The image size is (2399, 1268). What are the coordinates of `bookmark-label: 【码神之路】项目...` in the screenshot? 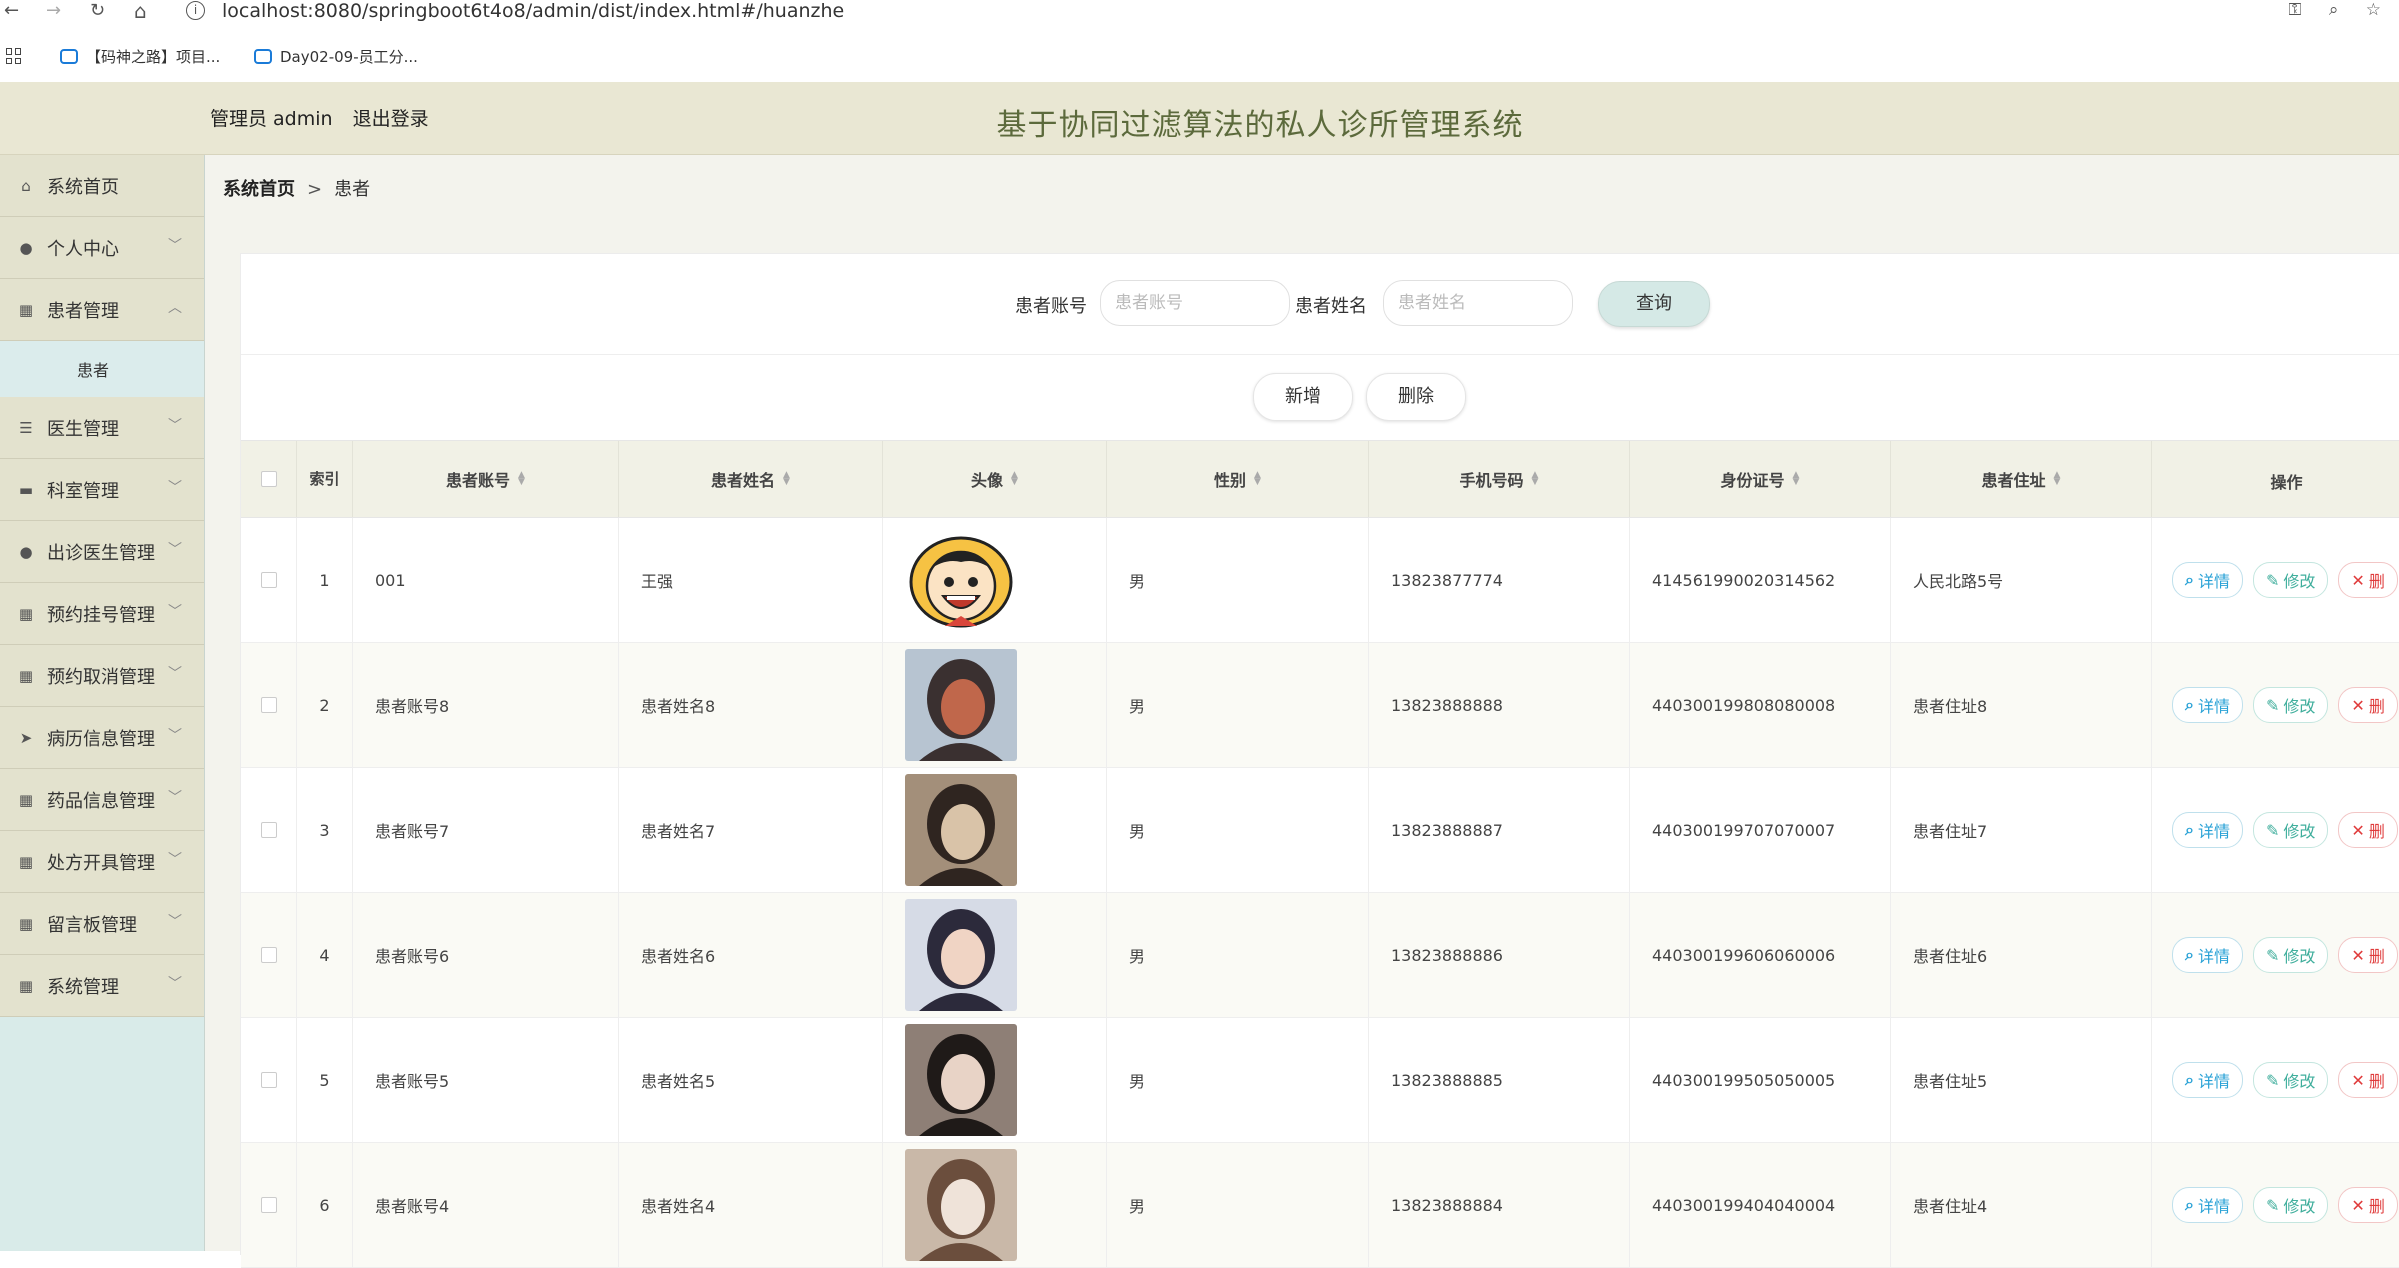 It's located at (153, 57).